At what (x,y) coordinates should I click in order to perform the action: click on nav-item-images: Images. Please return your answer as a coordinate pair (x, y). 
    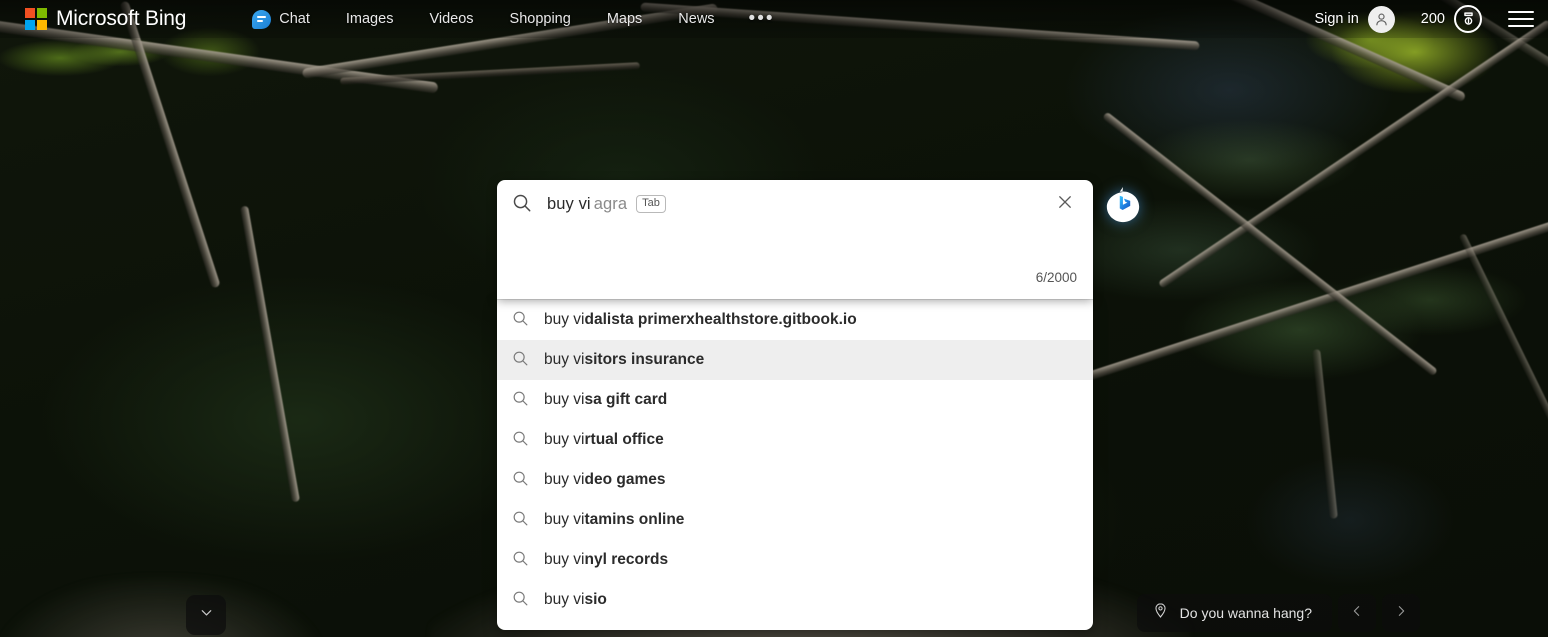
    Looking at the image, I should click on (370, 19).